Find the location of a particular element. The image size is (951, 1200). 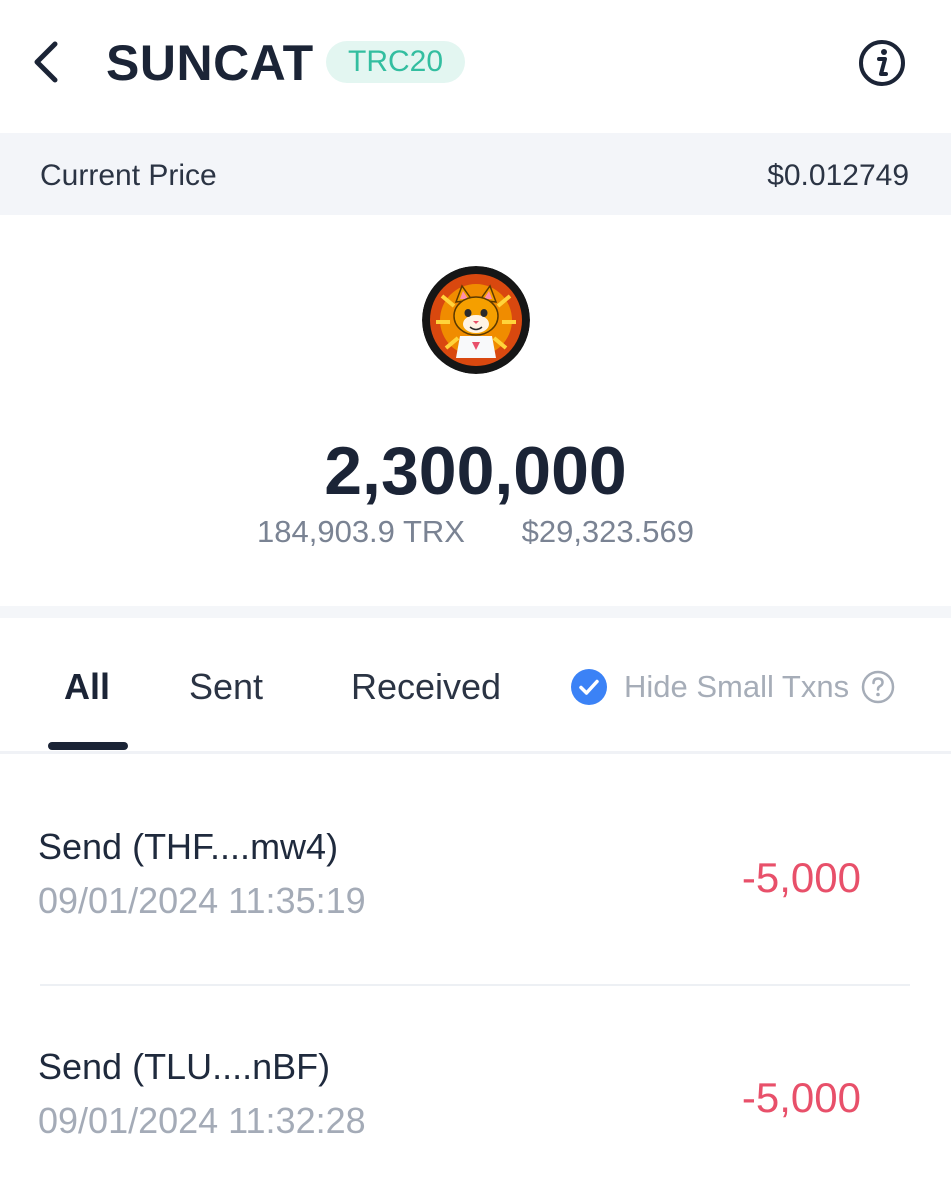

hide-small-txns-label: Hide Small Txns is located at coordinates (737, 686).